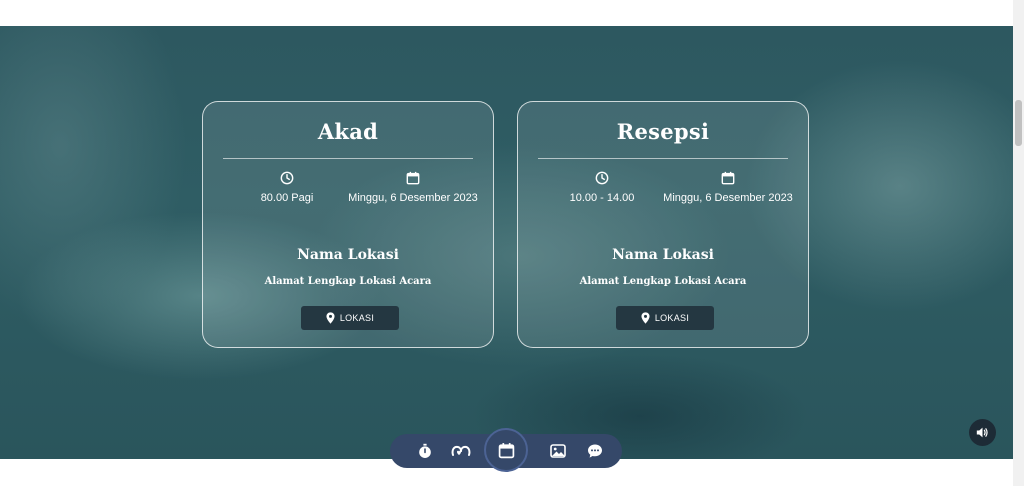 The height and width of the screenshot is (486, 1024). I want to click on event-title: Resepsi, so click(663, 131).